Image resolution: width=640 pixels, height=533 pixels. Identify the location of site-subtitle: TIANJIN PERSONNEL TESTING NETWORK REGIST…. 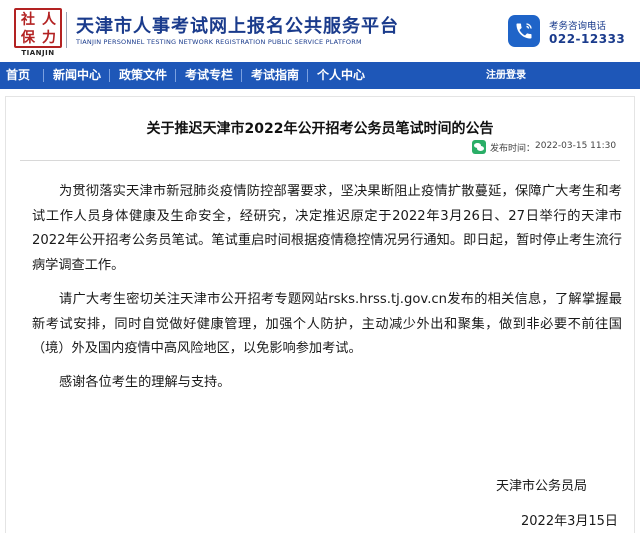
(219, 42).